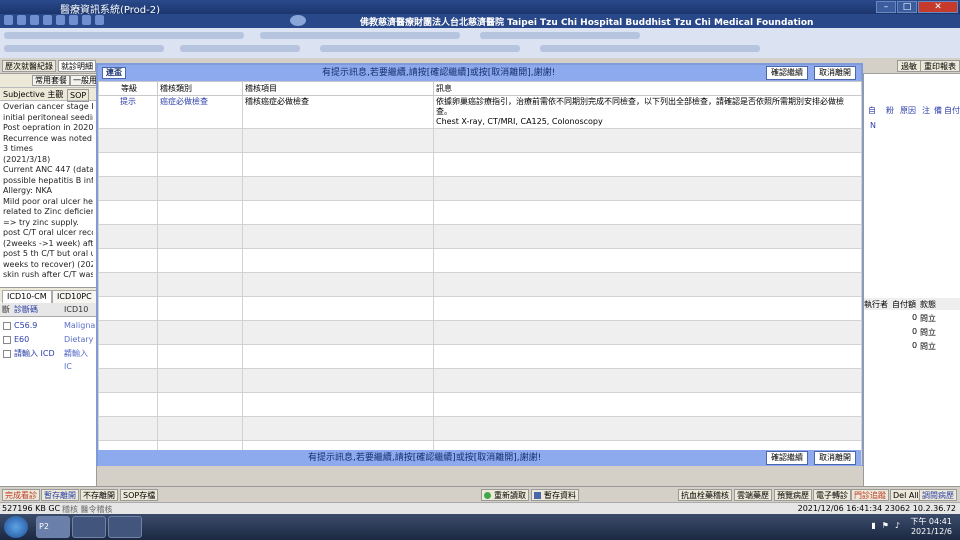  What do you see at coordinates (931, 527) in the screenshot?
I see `taskbar-clock: 下午 04:41 2021/12/6` at bounding box center [931, 527].